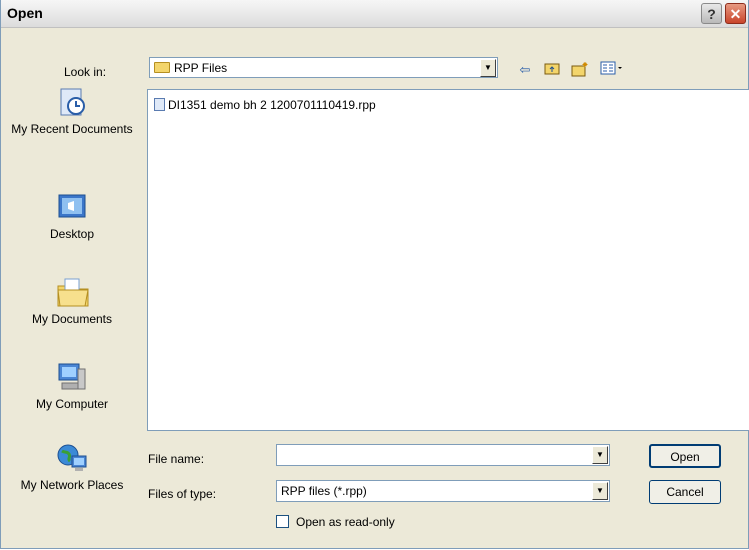 This screenshot has height=550, width=749. I want to click on read-only-label: Open as read-only, so click(345, 522).